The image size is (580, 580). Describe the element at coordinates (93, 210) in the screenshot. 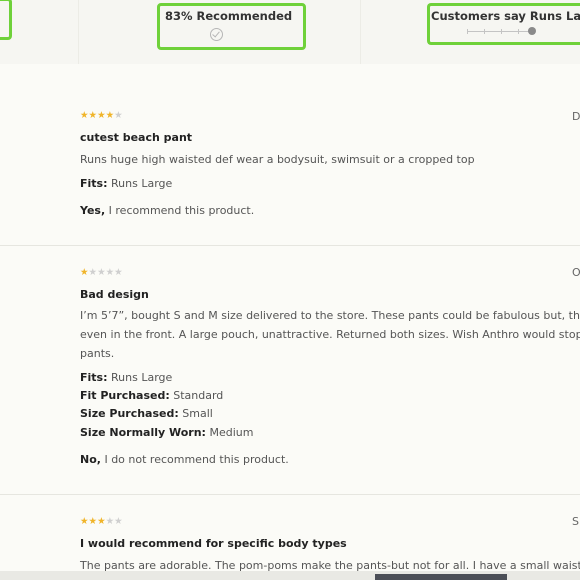

I see `recommendation-answer: Yes,` at that location.